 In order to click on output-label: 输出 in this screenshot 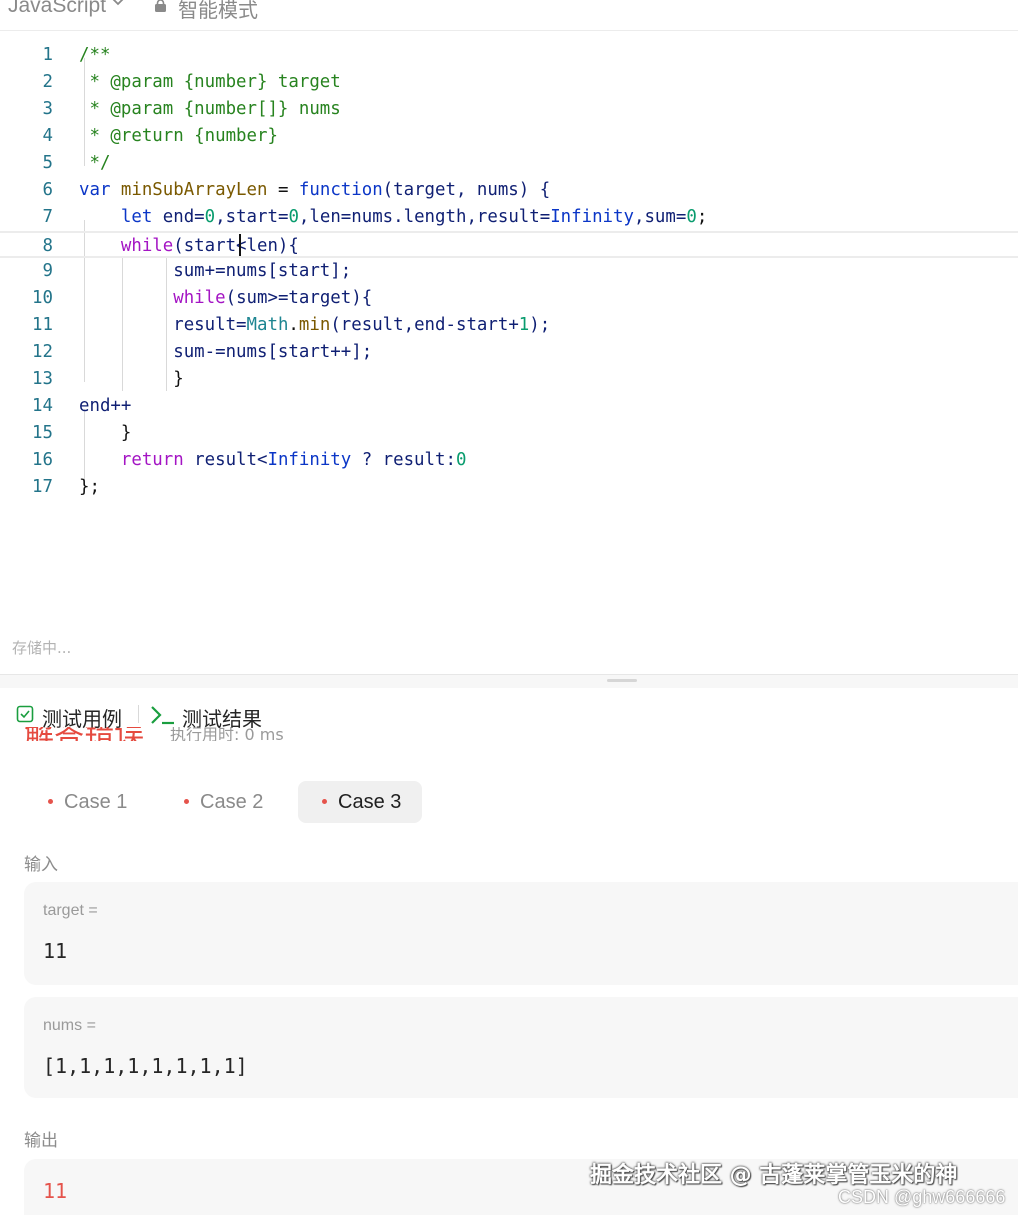, I will do `click(41, 1141)`.